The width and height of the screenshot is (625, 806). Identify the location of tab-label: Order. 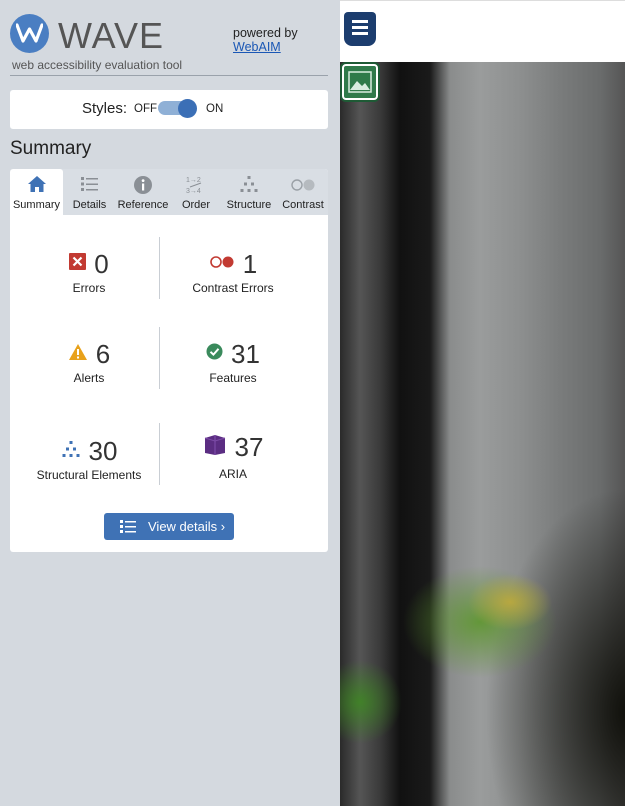
(196, 205).